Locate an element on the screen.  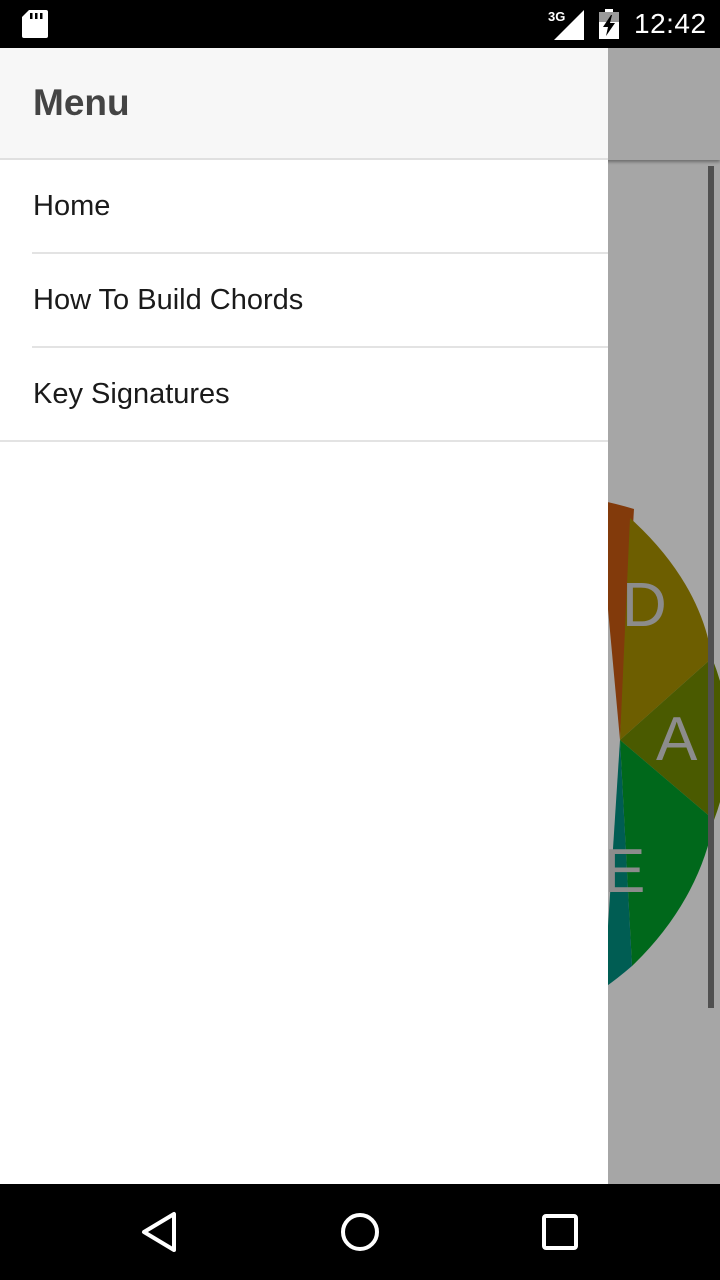
home-icon is located at coordinates (360, 1232).